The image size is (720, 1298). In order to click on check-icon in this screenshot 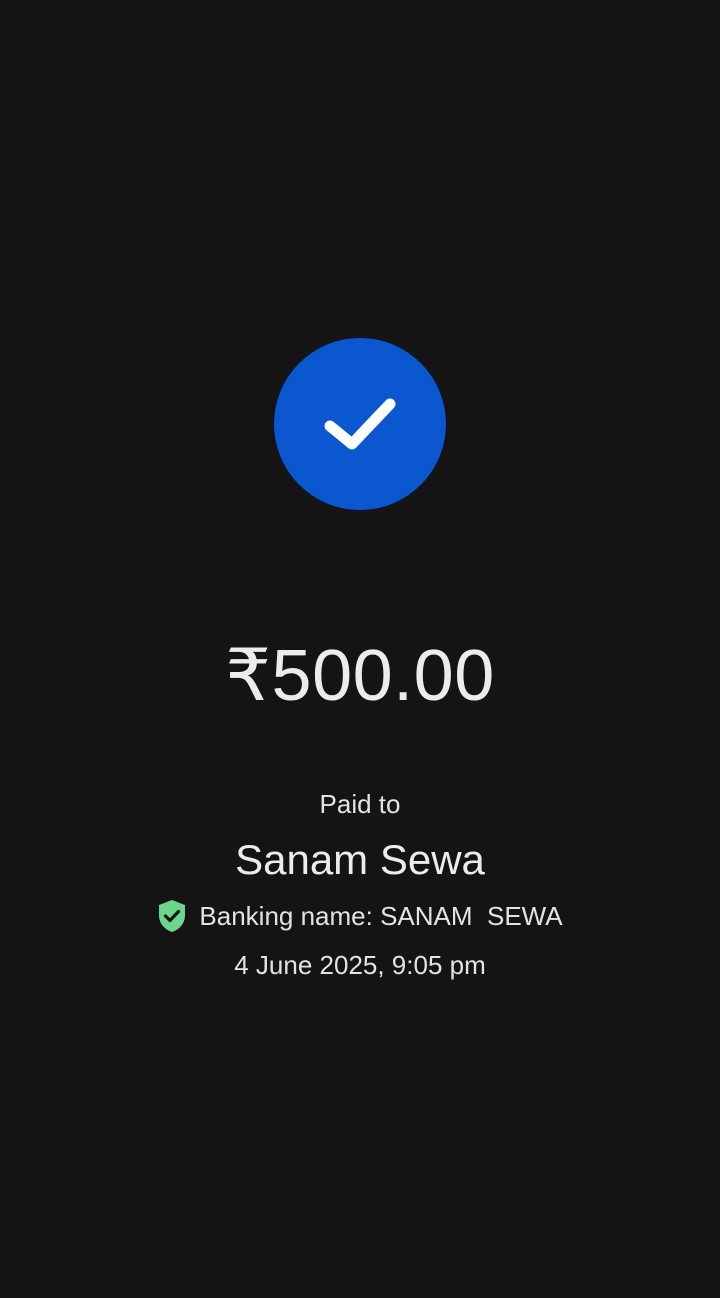, I will do `click(360, 424)`.